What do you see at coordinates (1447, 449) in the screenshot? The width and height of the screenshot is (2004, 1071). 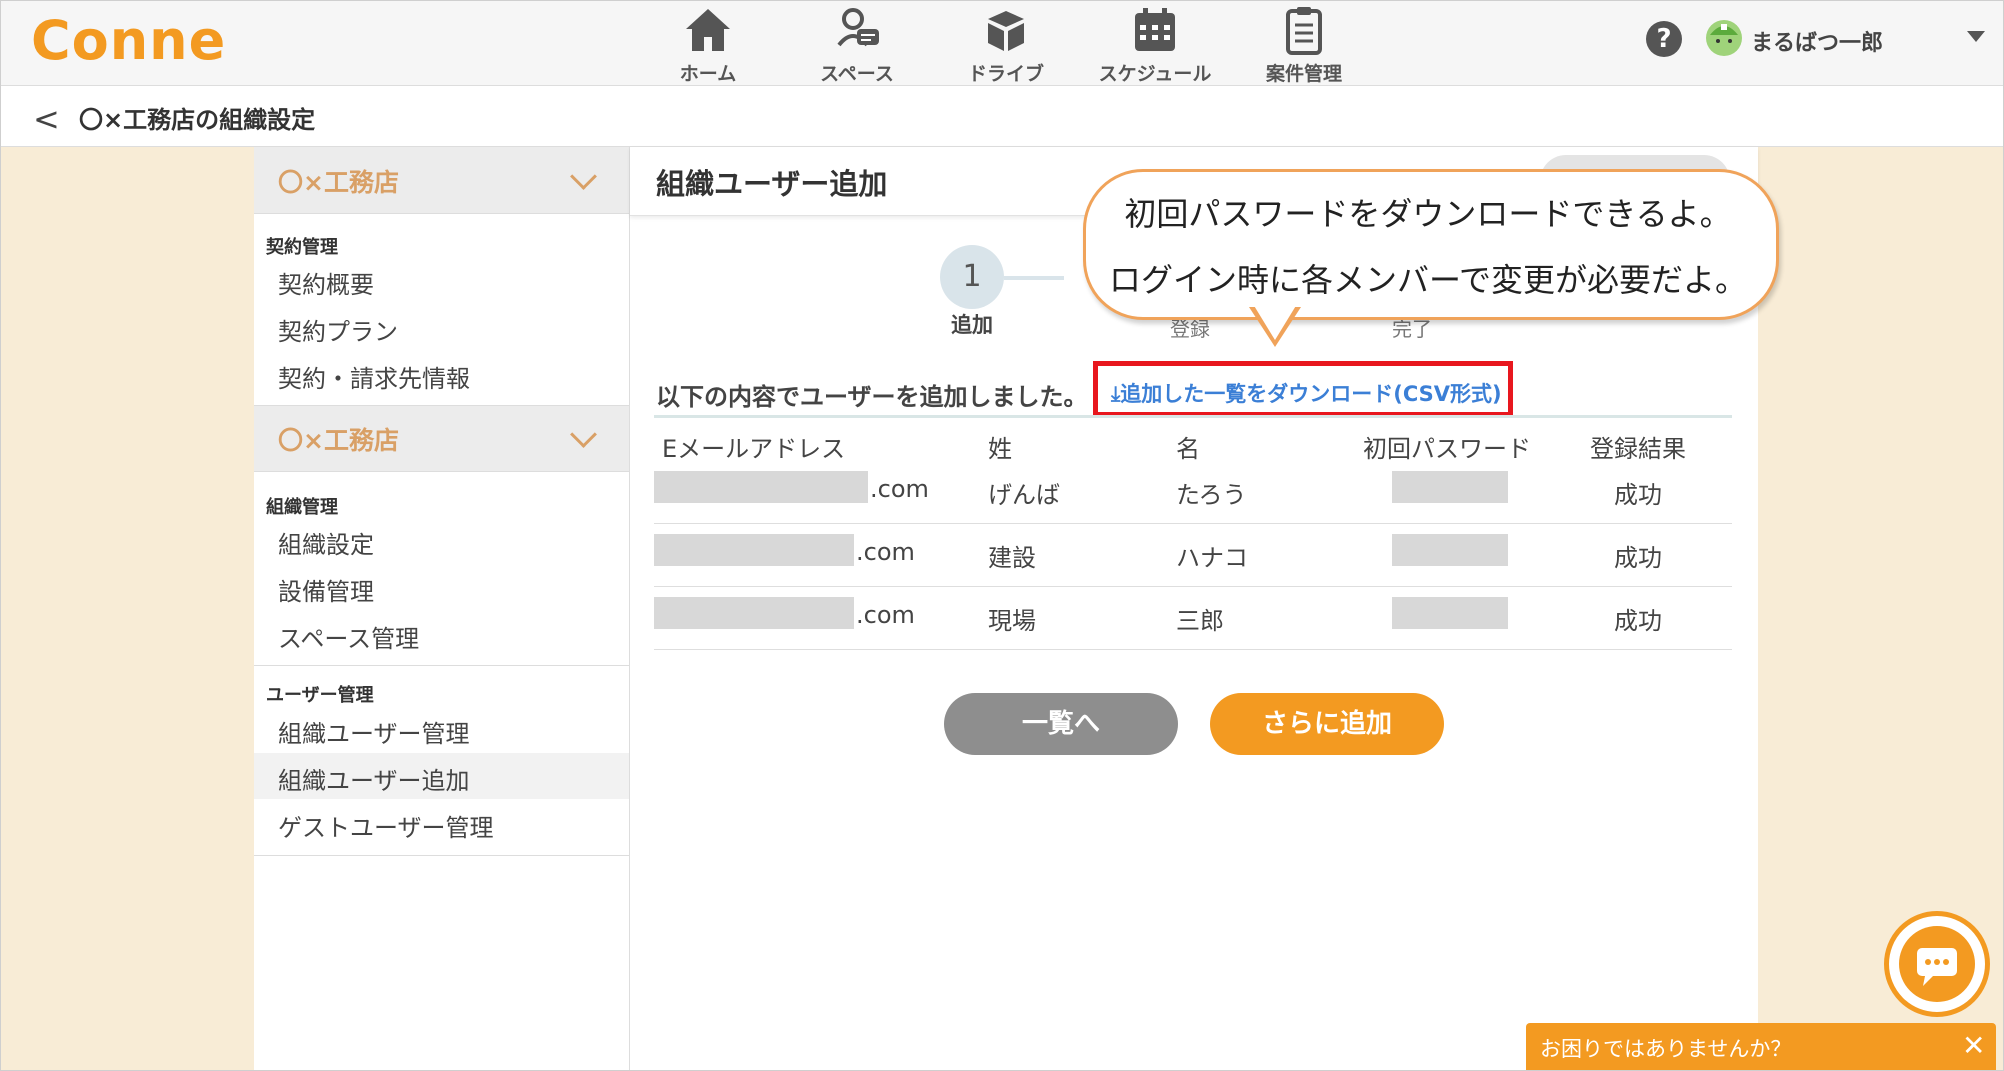 I see `column-header-initial-password: 初回パスワード` at bounding box center [1447, 449].